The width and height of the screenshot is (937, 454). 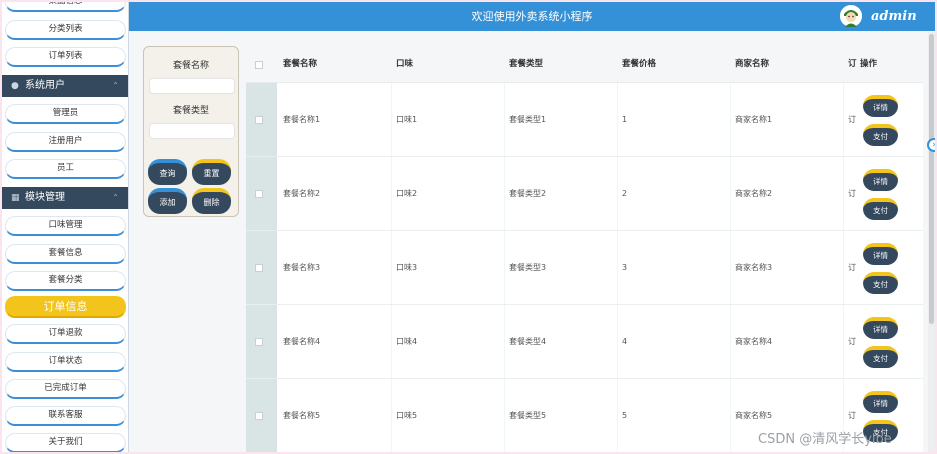 I want to click on cell-combo-name: 套餐名称1, so click(x=302, y=119).